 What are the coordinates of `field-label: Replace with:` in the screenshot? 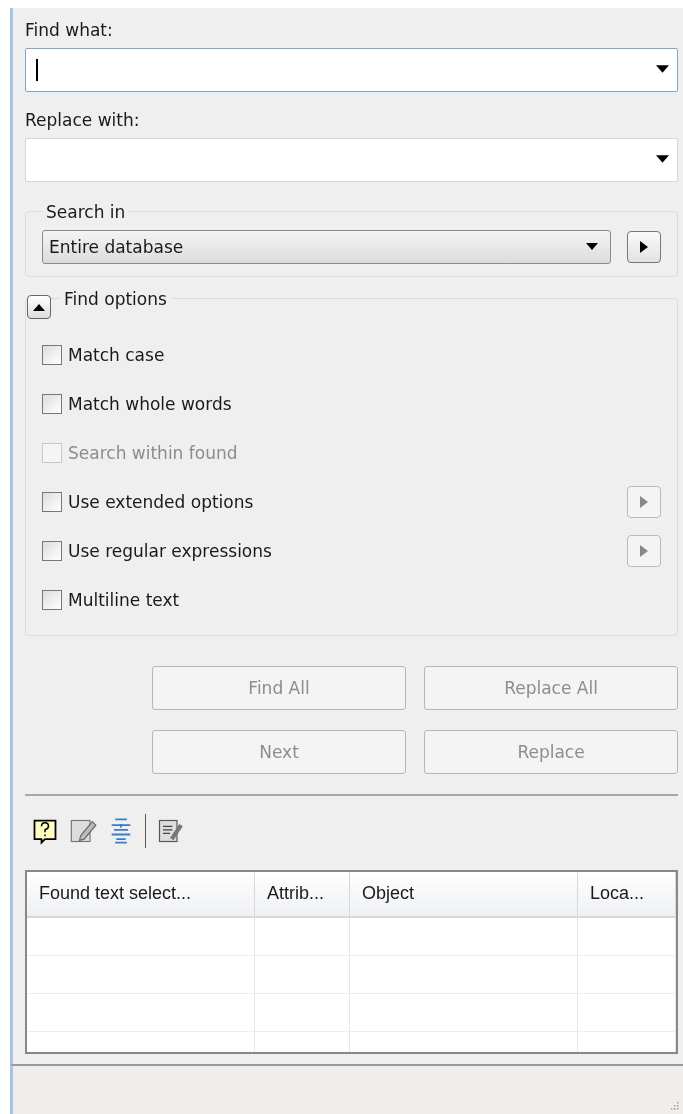 It's located at (82, 119).